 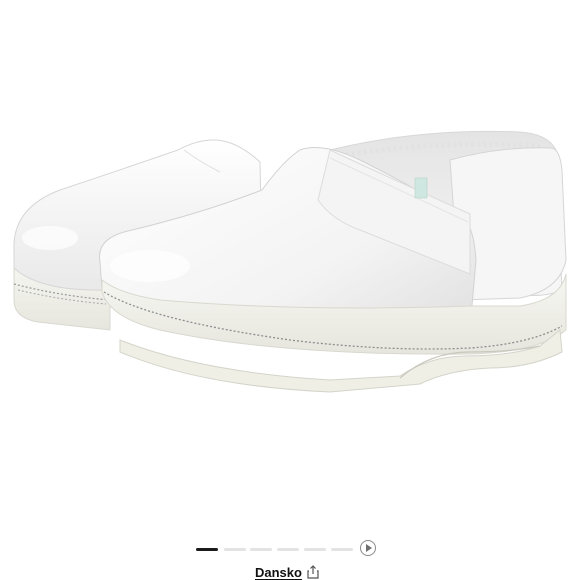 I want to click on brand-row: Dansko, so click(x=290, y=571).